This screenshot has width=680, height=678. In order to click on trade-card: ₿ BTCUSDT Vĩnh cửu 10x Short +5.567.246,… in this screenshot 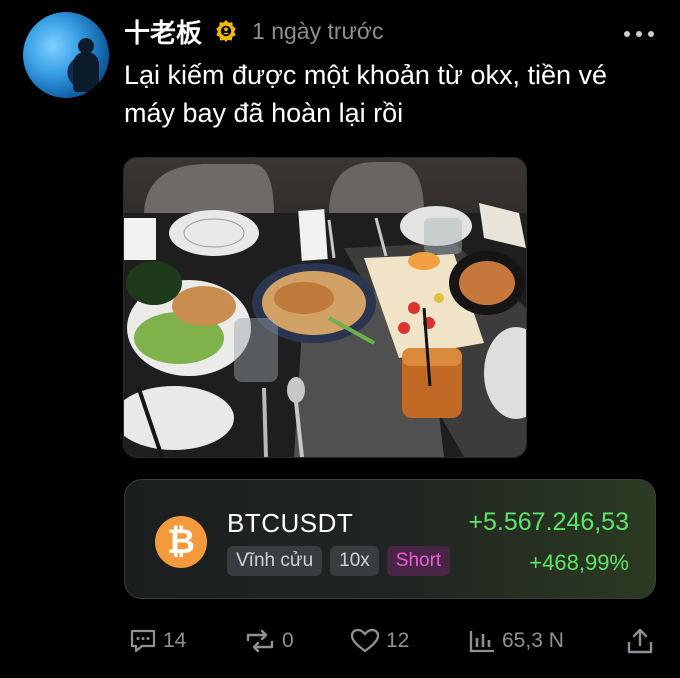, I will do `click(390, 539)`.